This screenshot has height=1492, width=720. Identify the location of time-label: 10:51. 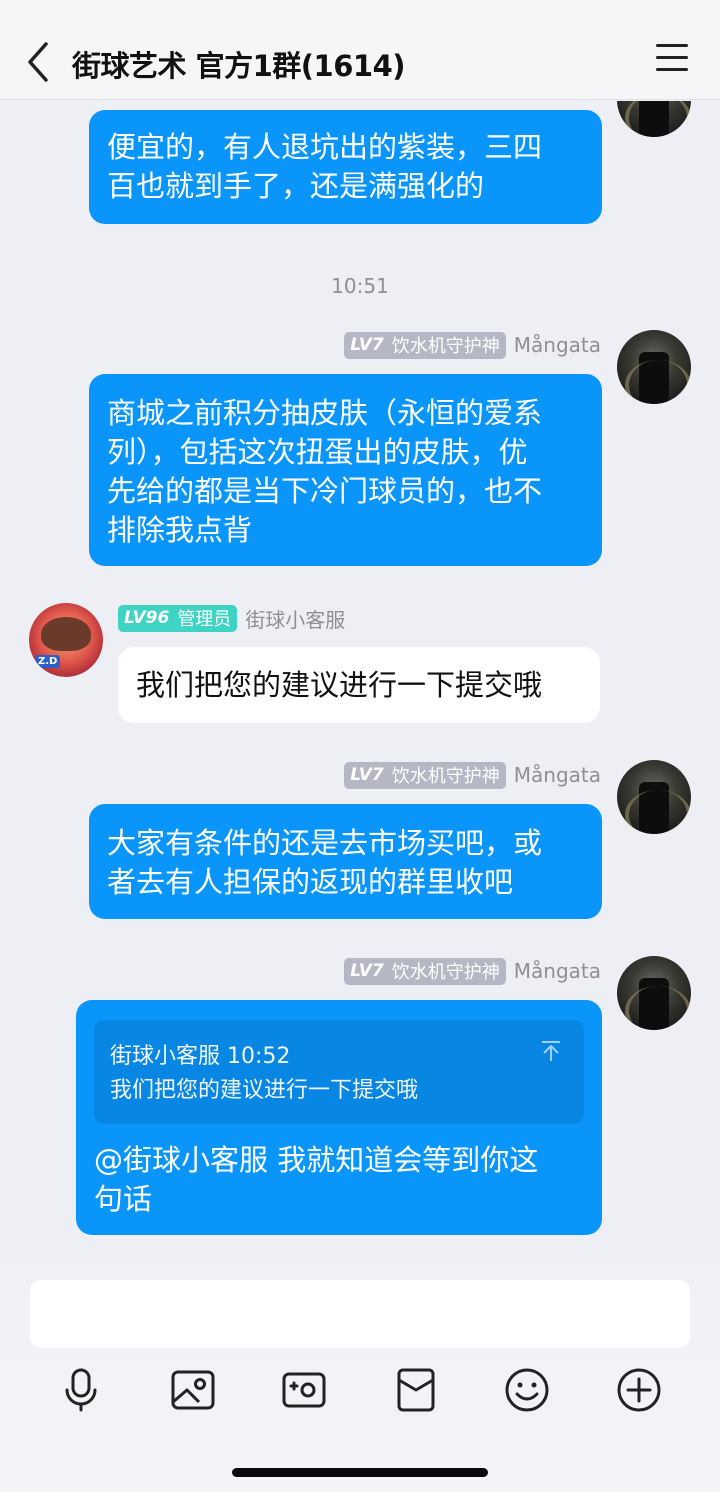
(360, 286).